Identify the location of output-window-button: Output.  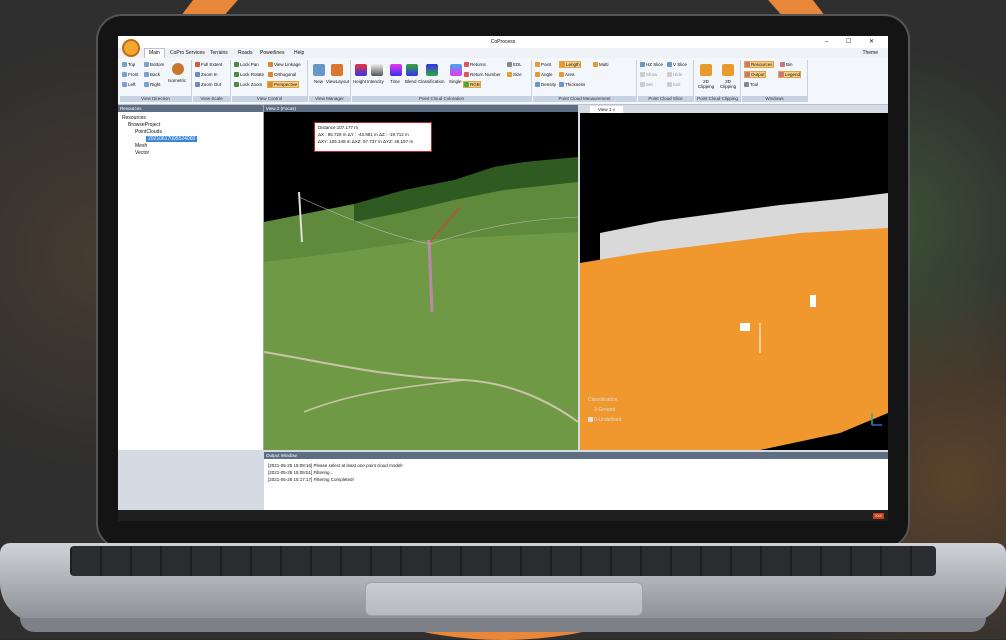
(755, 74).